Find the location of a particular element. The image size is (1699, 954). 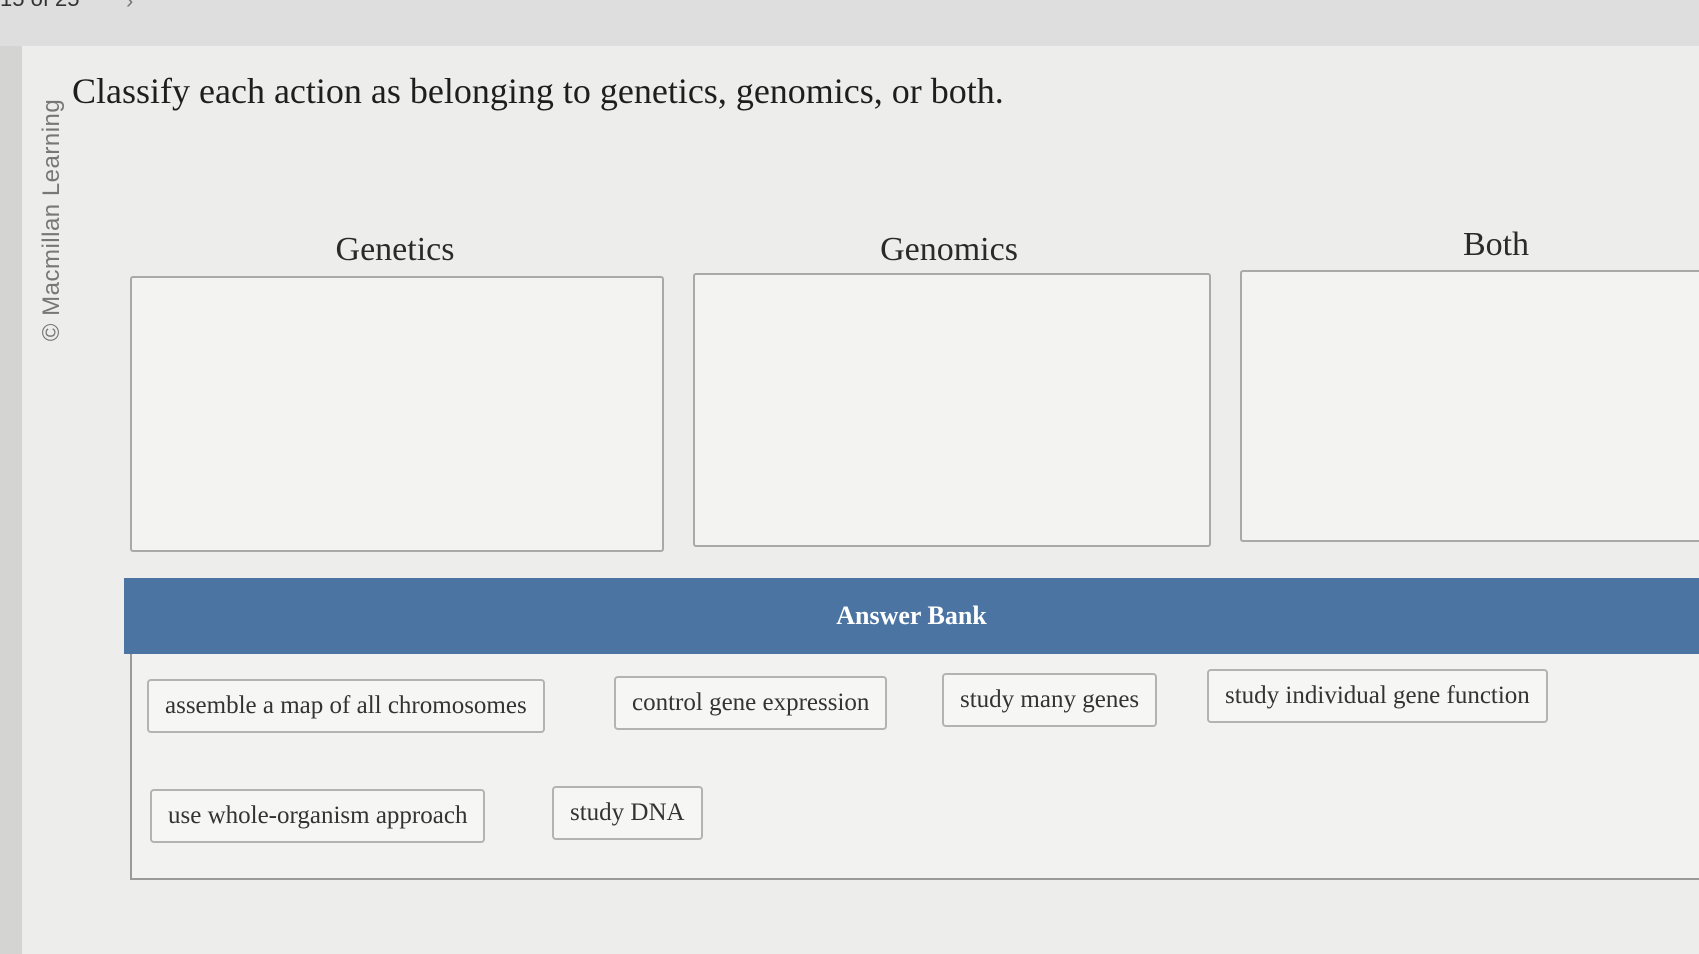

answer-chip: control gene expression is located at coordinates (751, 703).